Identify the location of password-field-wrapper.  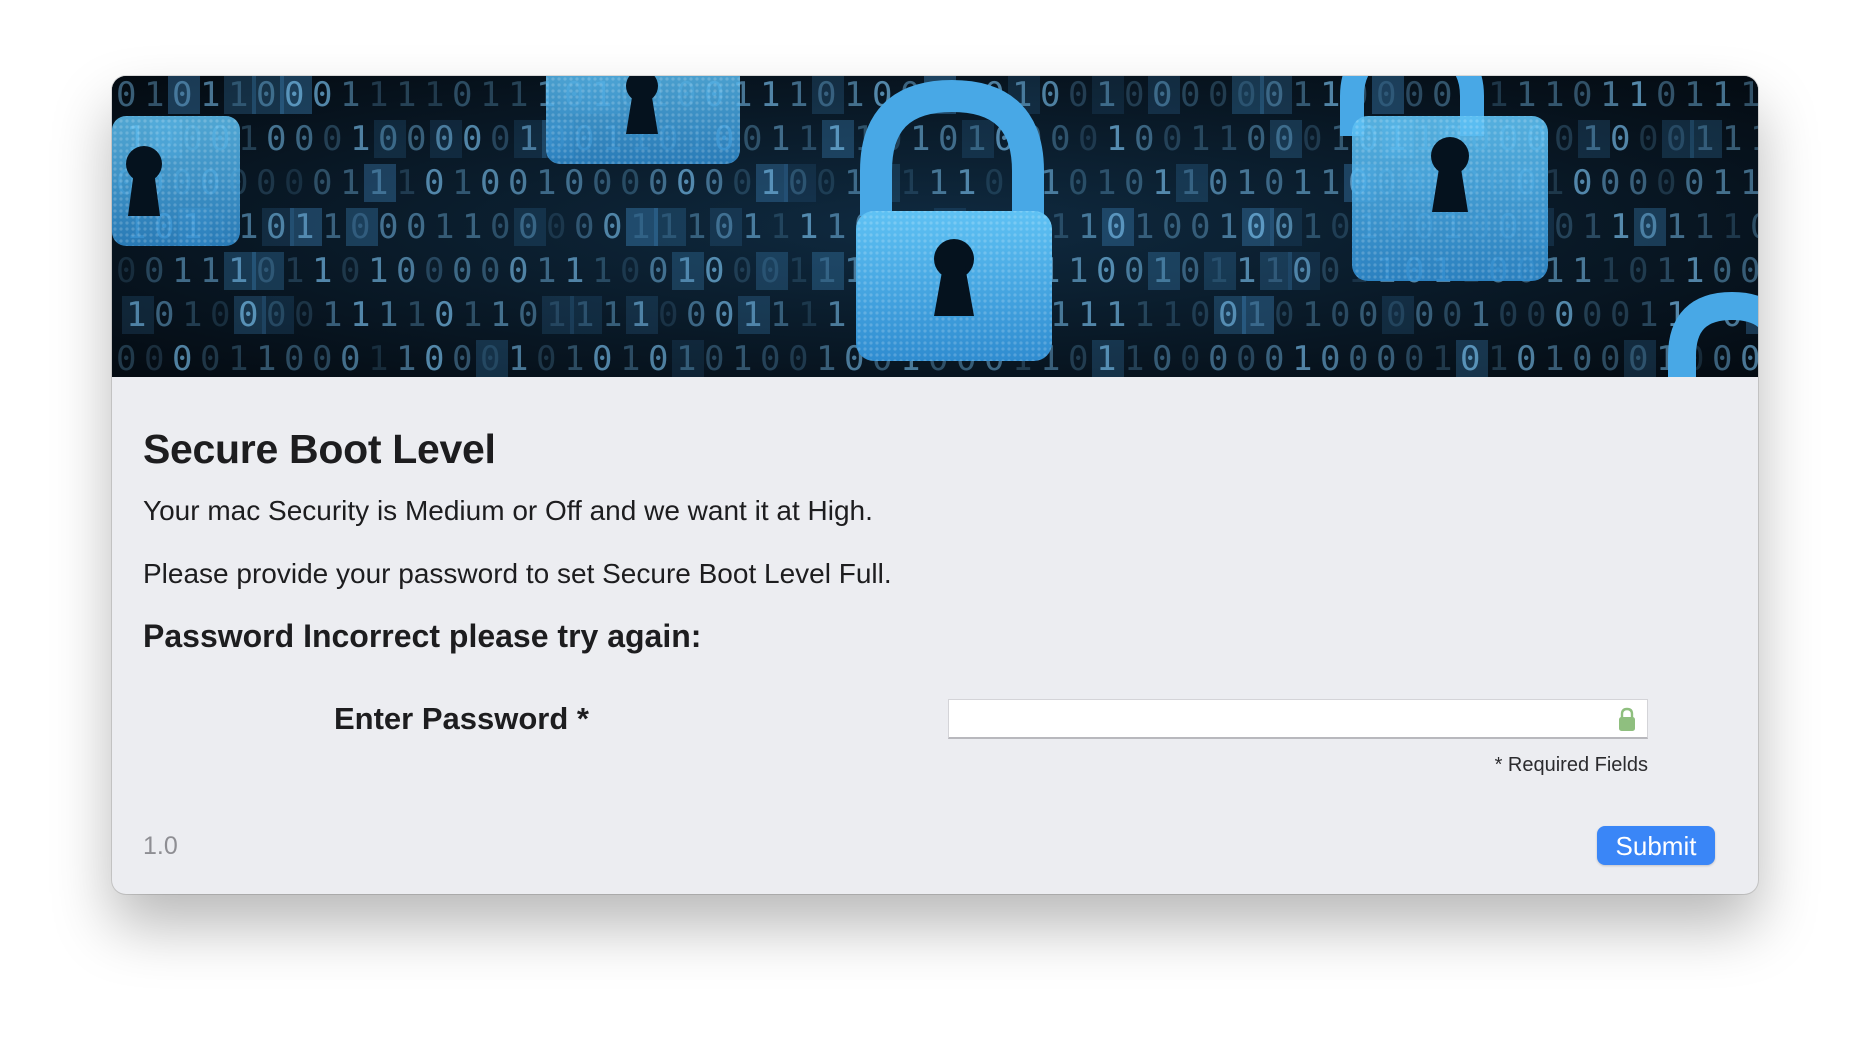
(1298, 719).